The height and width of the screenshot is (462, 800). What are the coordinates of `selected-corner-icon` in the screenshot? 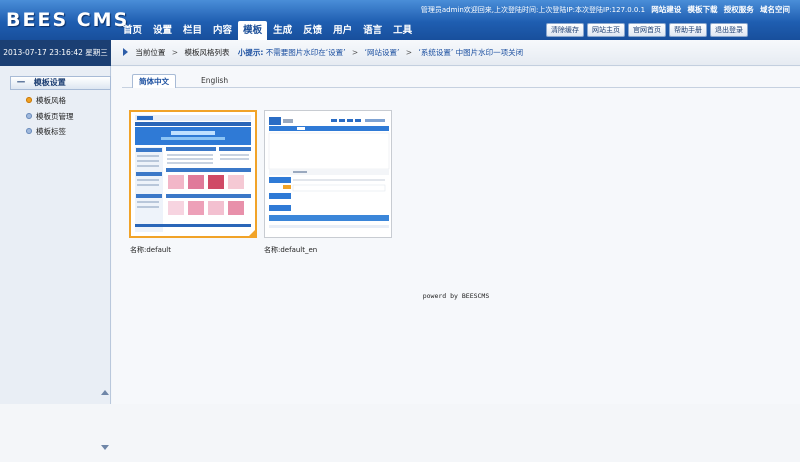 It's located at (252, 233).